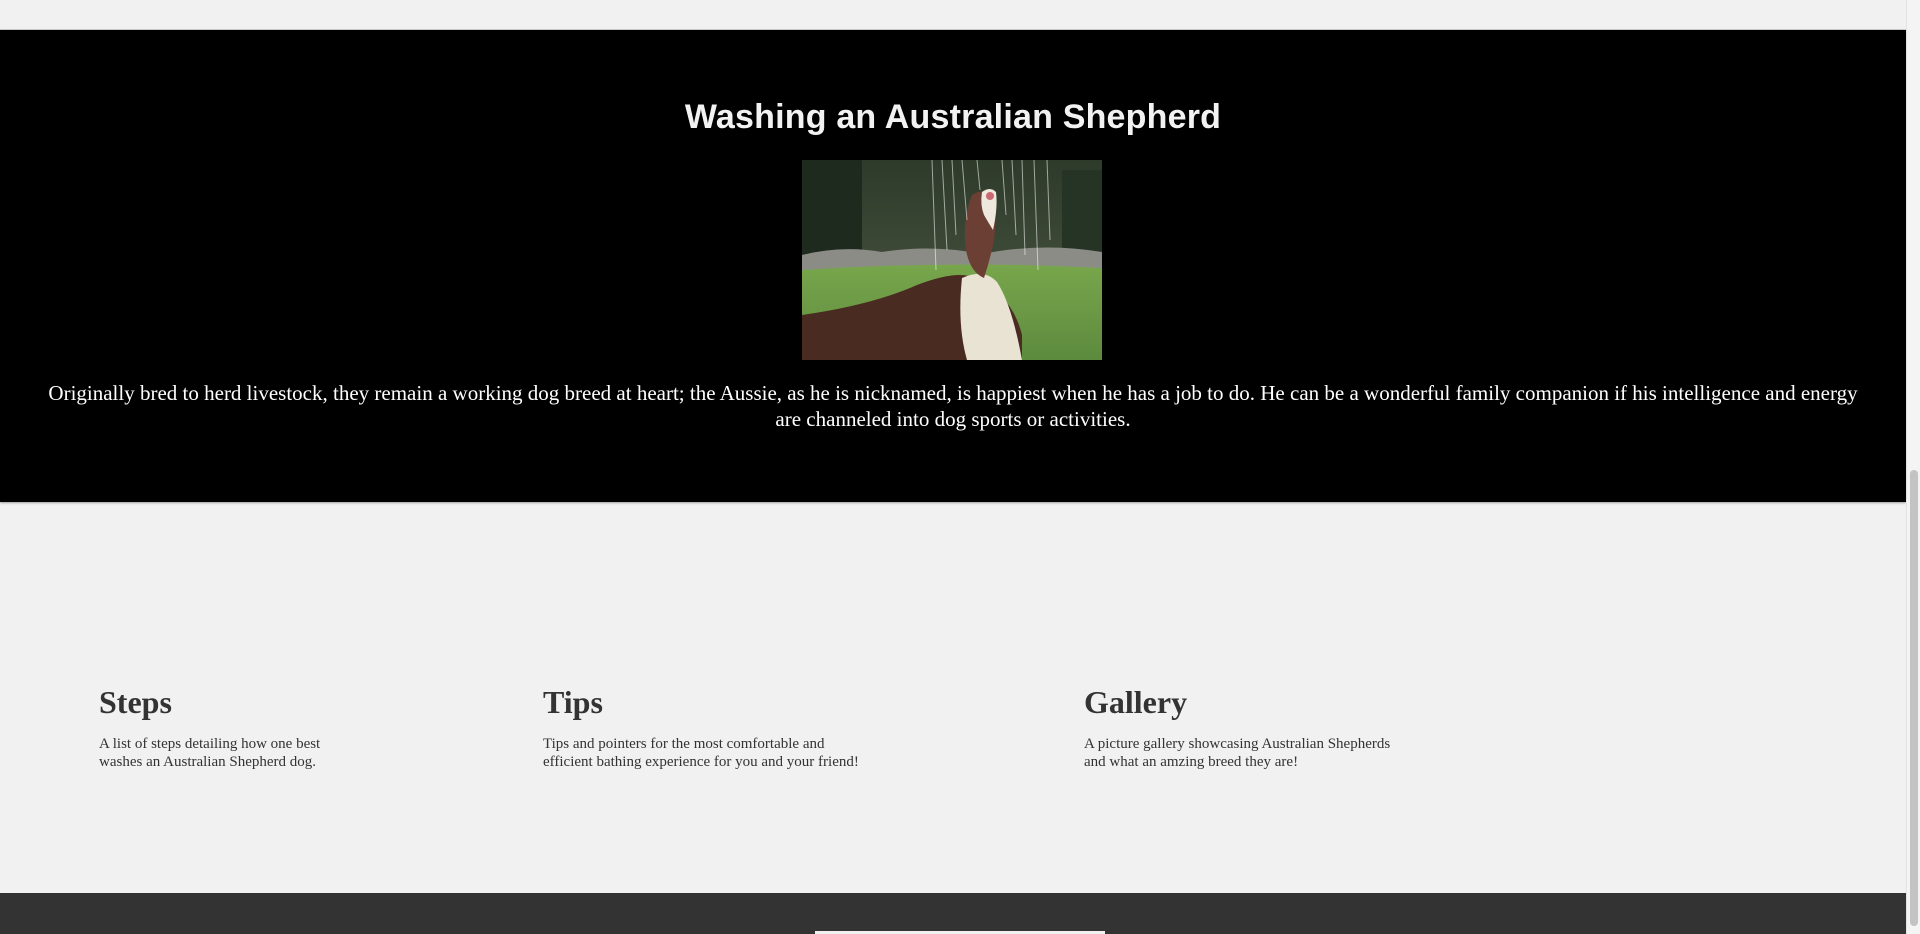 This screenshot has width=1920, height=934. Describe the element at coordinates (953, 15) in the screenshot. I see `top-strip` at that location.